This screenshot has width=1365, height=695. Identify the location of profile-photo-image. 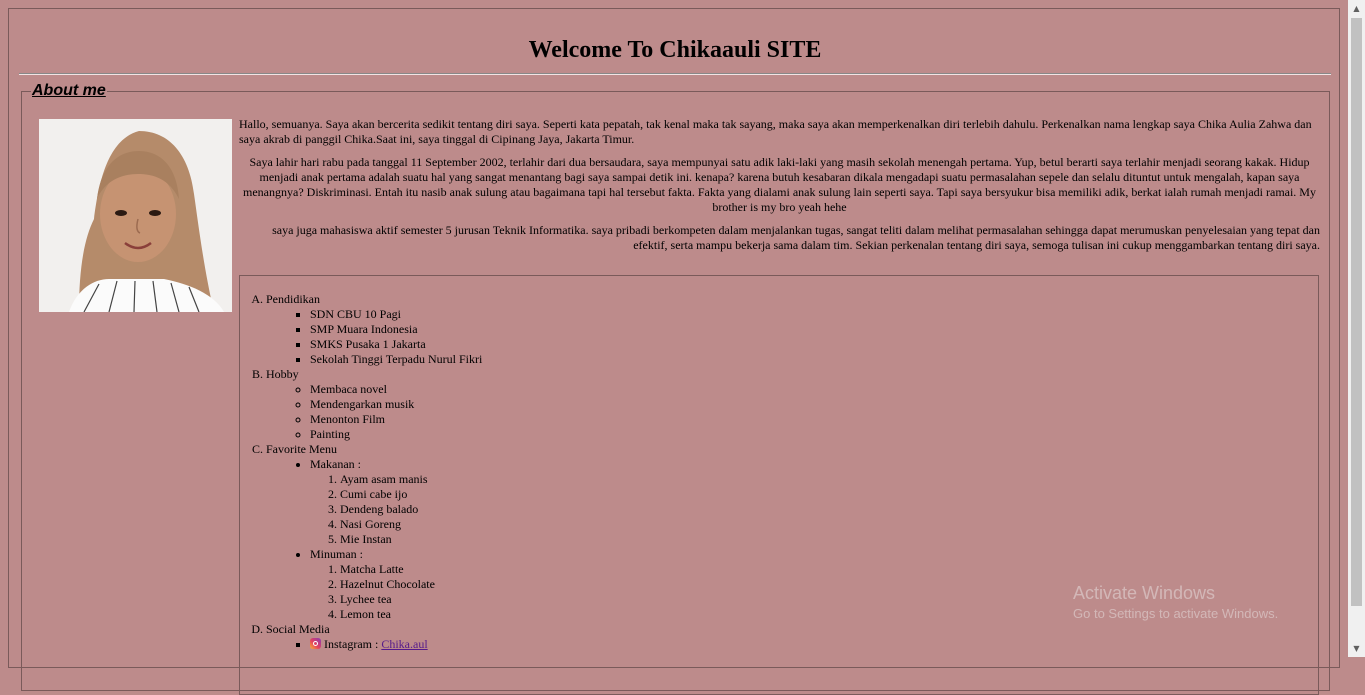
(135, 215).